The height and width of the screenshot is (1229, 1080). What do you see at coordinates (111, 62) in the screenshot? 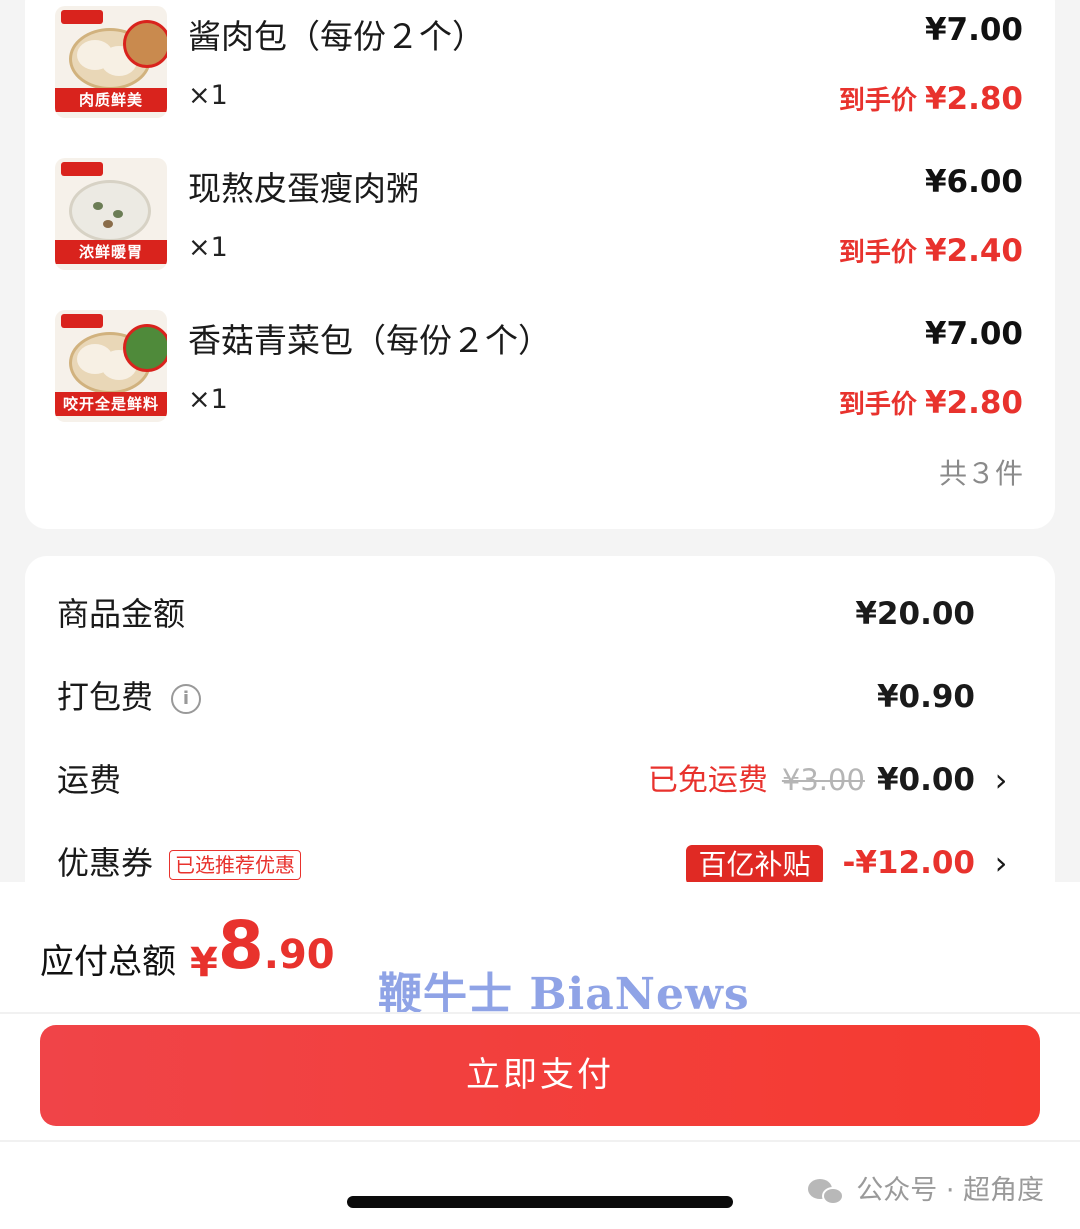
I see `item-thumbnail: 肉质鲜美` at bounding box center [111, 62].